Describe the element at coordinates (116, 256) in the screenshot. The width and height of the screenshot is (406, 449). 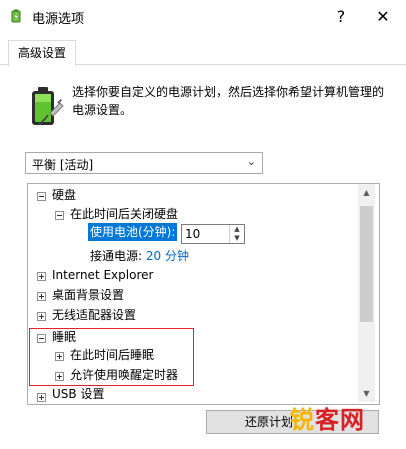
I see `plugged-in-label: 接通电源:` at that location.